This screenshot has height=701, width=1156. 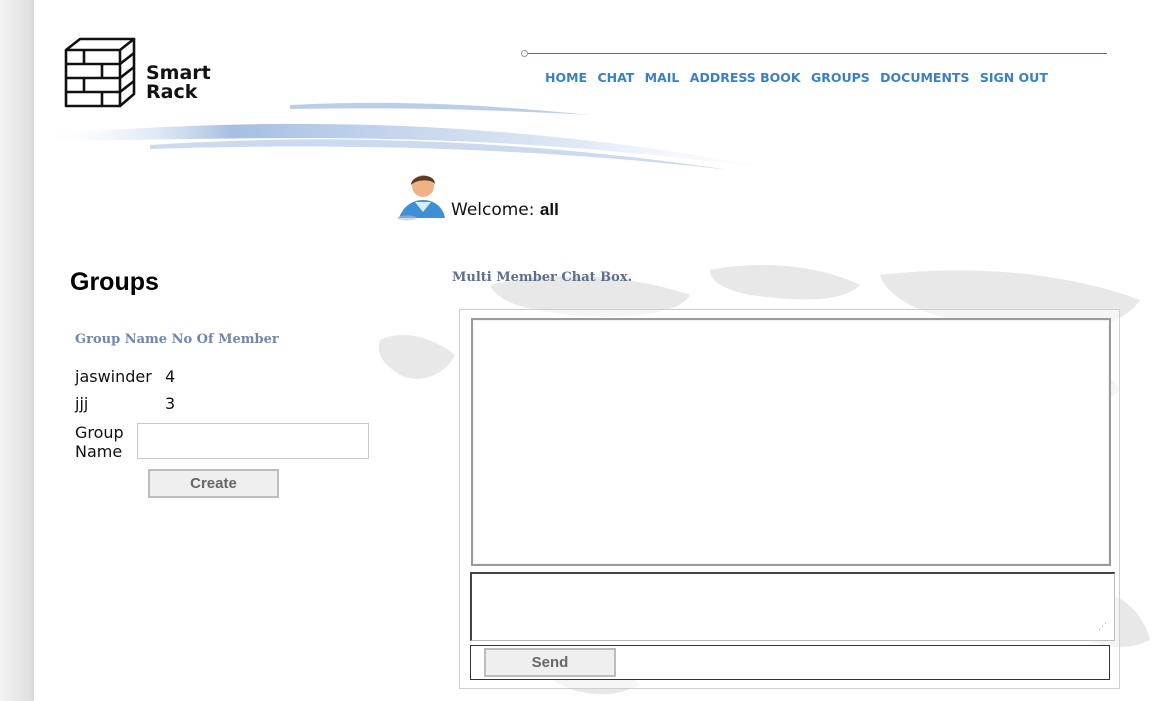 What do you see at coordinates (549, 209) in the screenshot?
I see `welcome-username: all` at bounding box center [549, 209].